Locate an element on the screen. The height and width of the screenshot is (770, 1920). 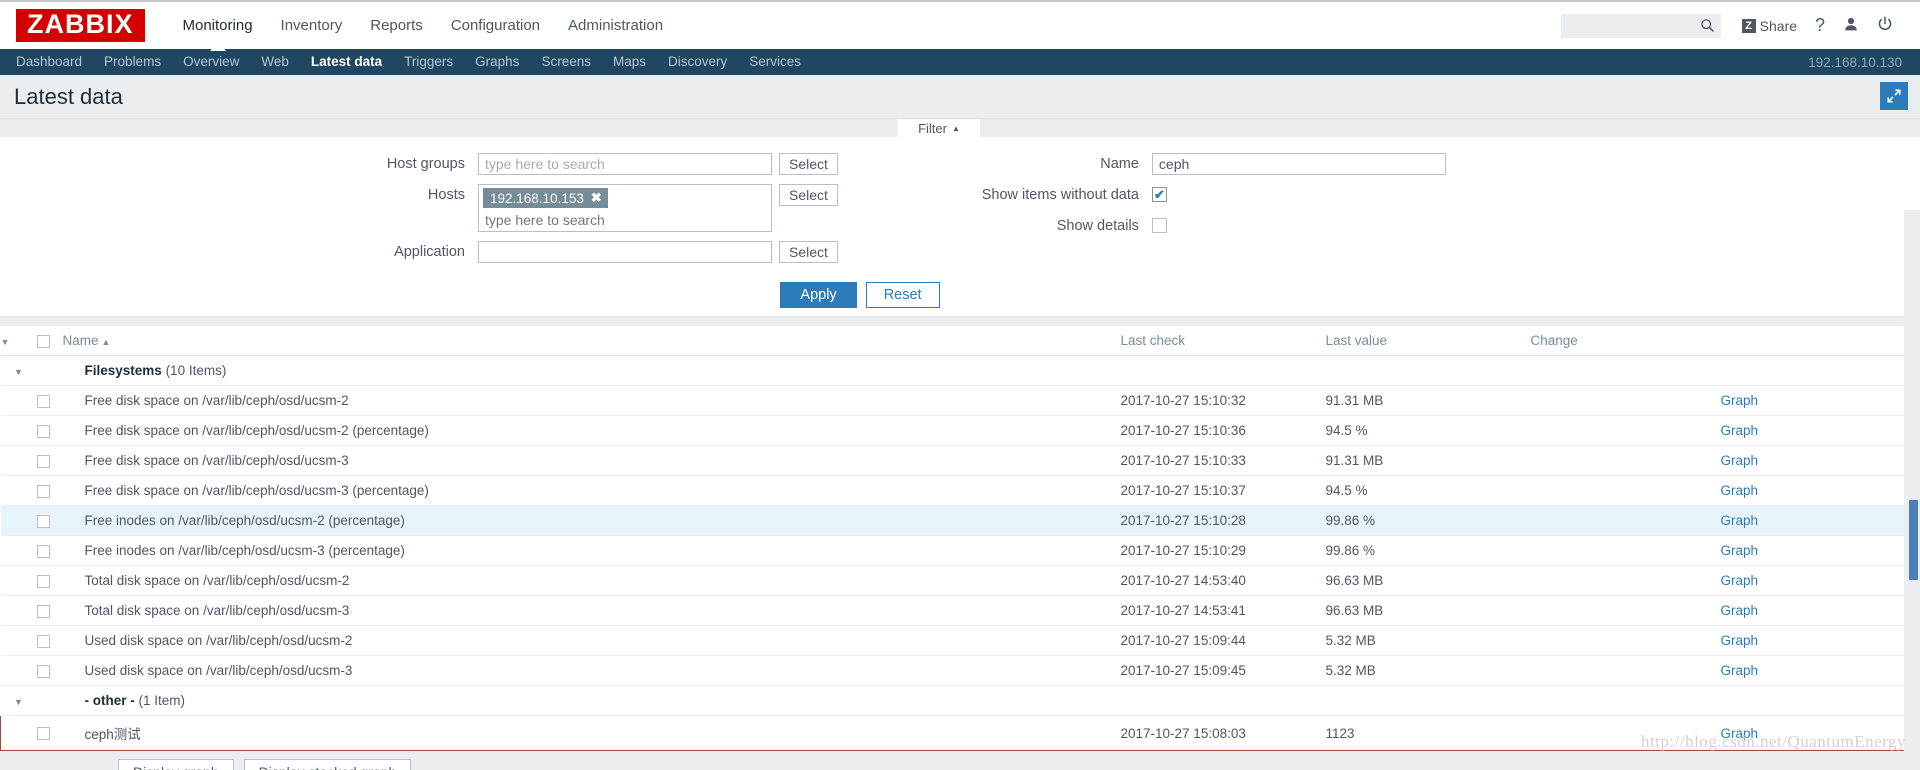
fullscreen-icon is located at coordinates (1894, 96).